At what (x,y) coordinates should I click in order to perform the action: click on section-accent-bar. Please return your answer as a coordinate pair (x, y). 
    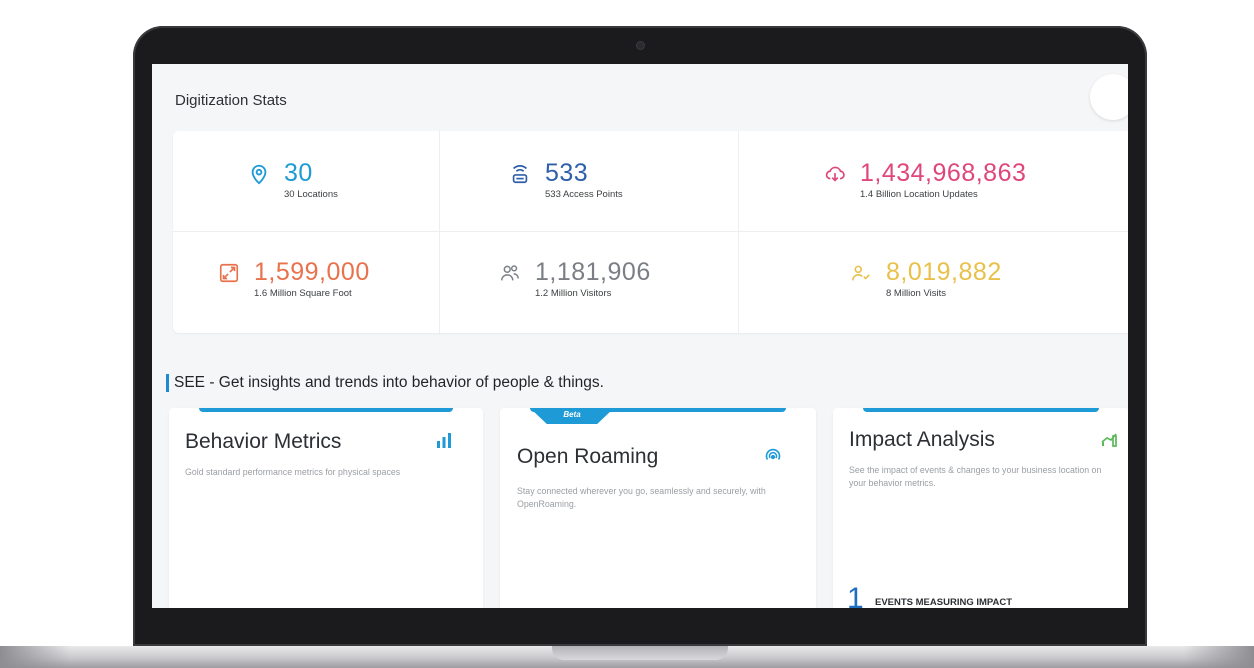
    Looking at the image, I should click on (167, 383).